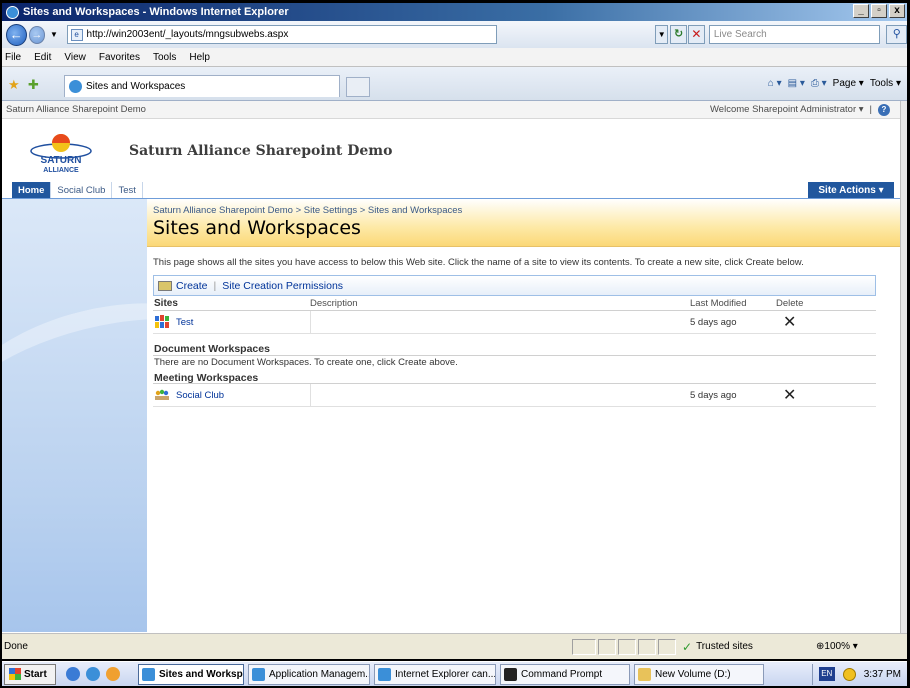 Image resolution: width=910 pixels, height=688 pixels. What do you see at coordinates (879, 11) in the screenshot?
I see `maximize-button: ▫` at bounding box center [879, 11].